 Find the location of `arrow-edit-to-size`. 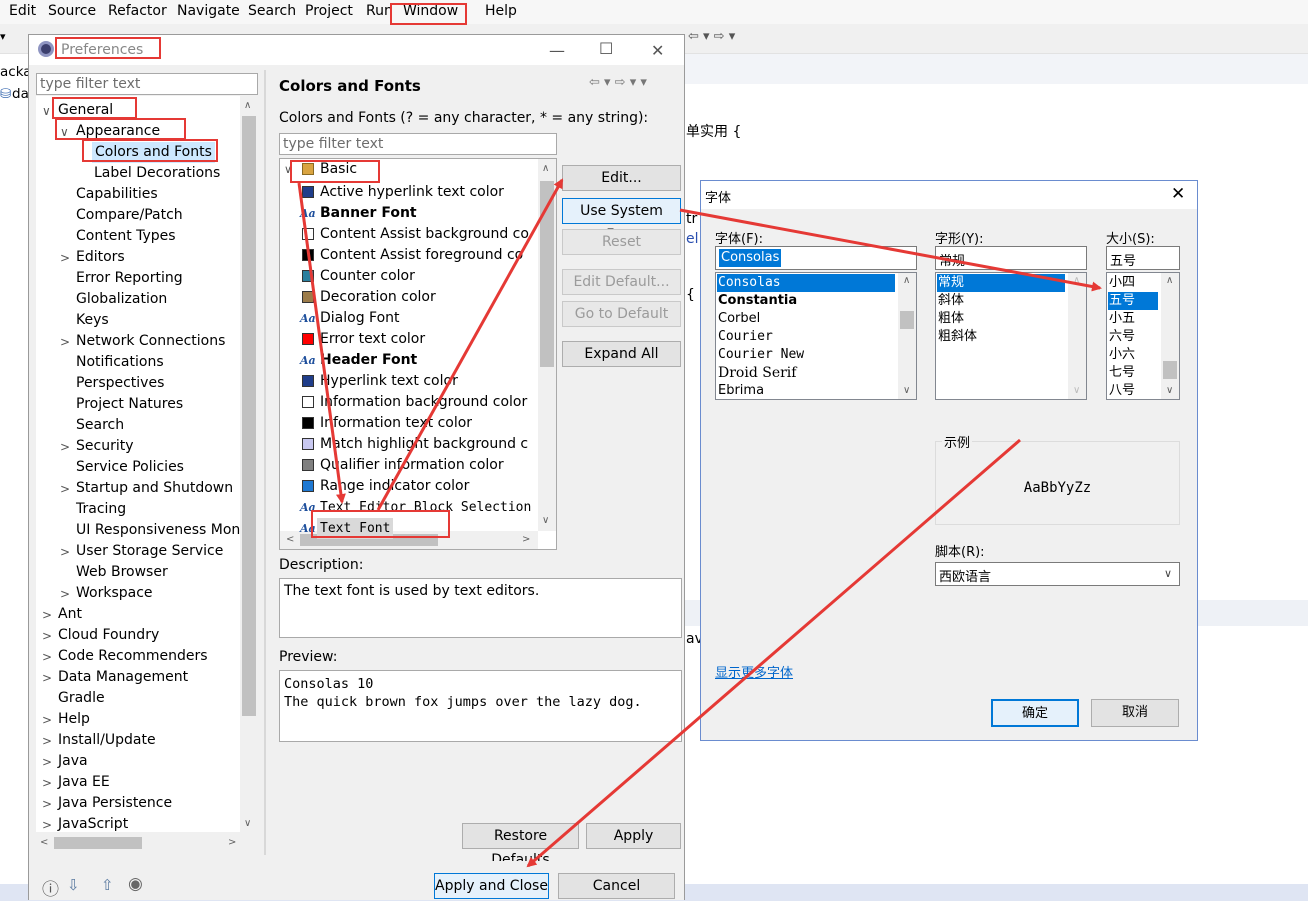

arrow-edit-to-size is located at coordinates (890, 250).